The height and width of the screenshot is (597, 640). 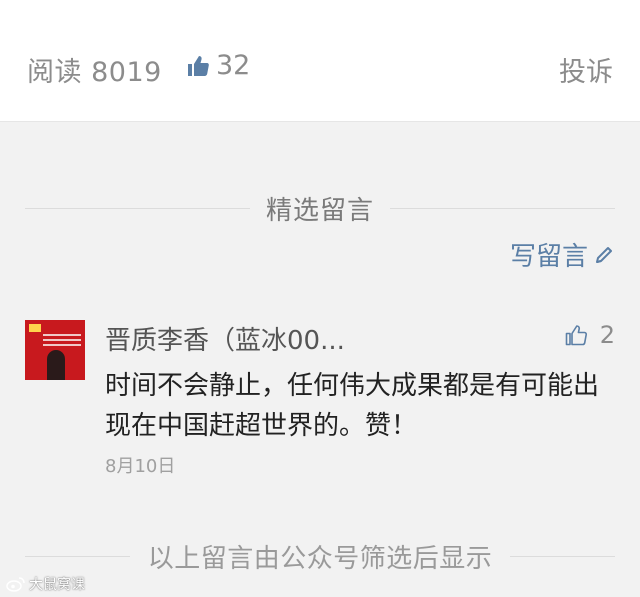 What do you see at coordinates (548, 257) in the screenshot?
I see `write-comment-label: 写留言` at bounding box center [548, 257].